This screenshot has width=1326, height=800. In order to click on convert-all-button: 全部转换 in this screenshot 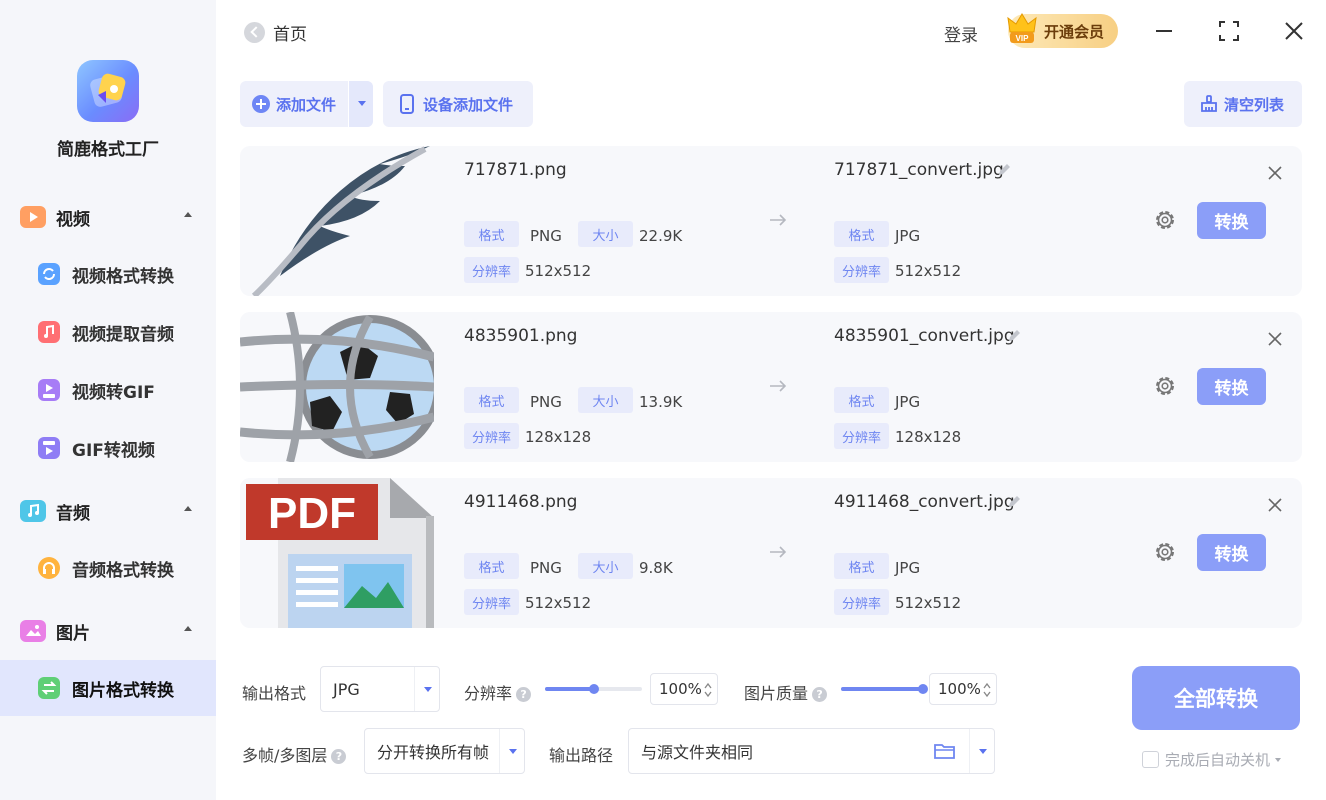, I will do `click(1216, 698)`.